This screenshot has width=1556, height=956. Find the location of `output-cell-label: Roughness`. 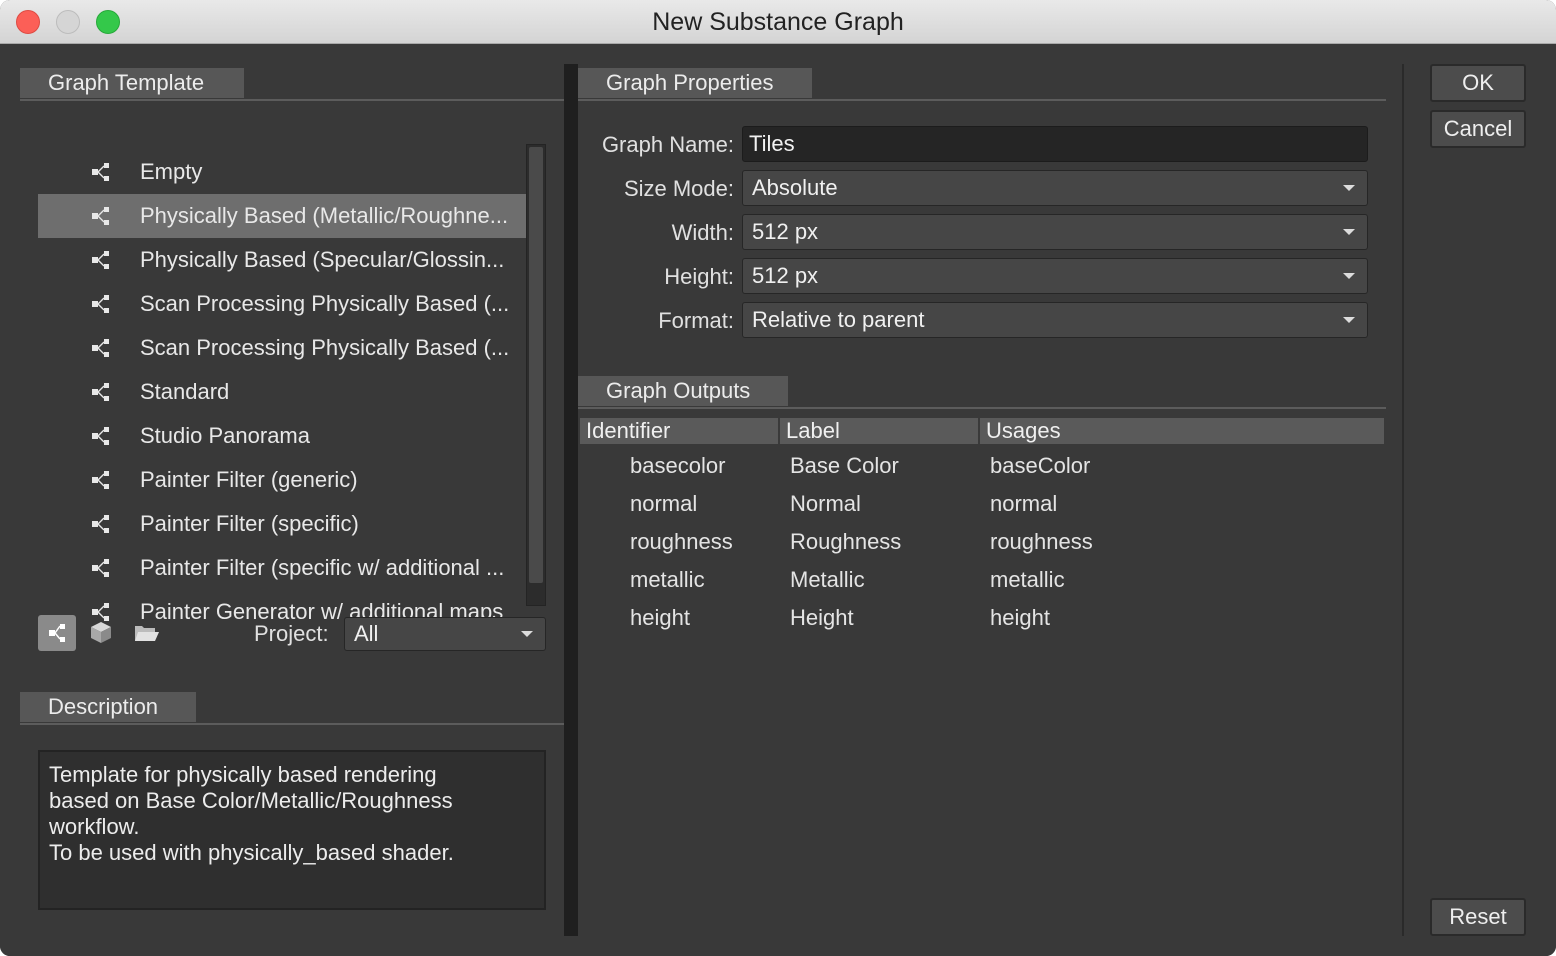

output-cell-label: Roughness is located at coordinates (845, 542).